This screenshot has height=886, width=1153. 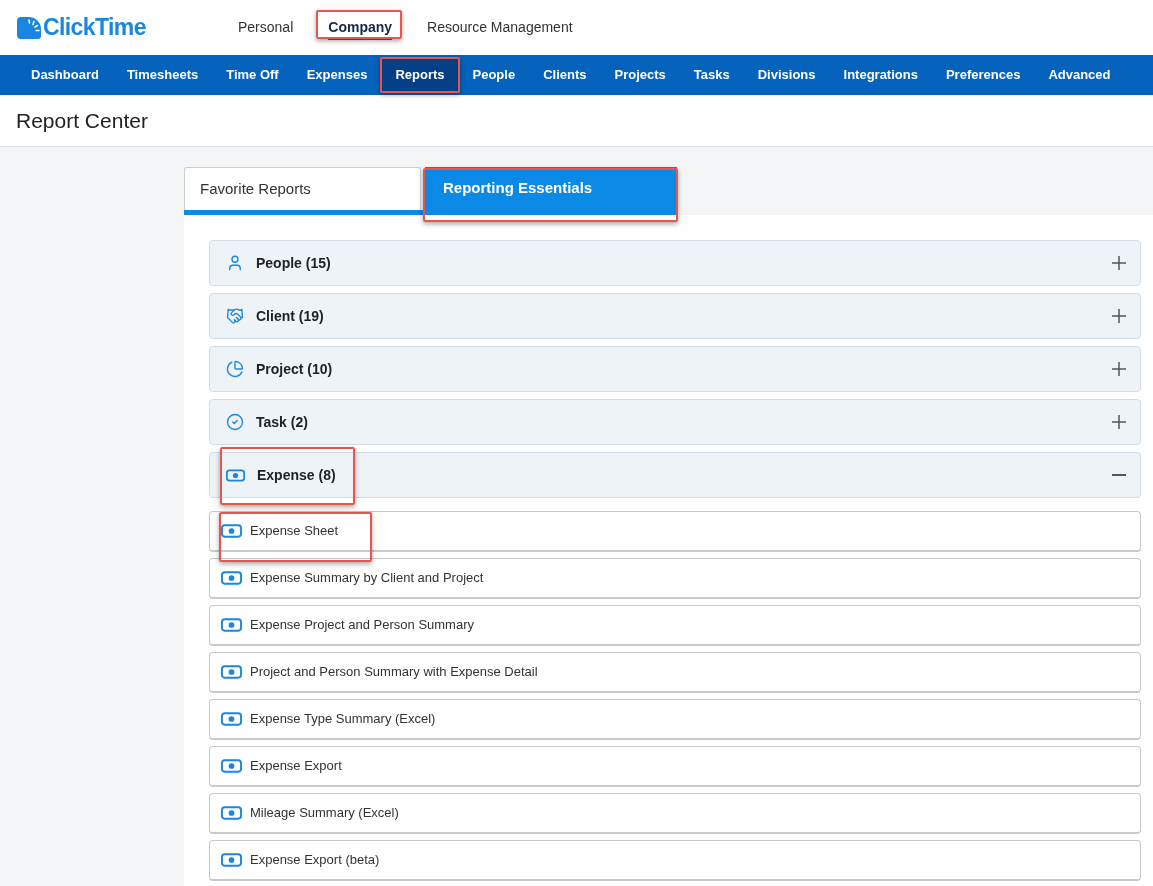 I want to click on nav-item: Divisions, so click(x=786, y=75).